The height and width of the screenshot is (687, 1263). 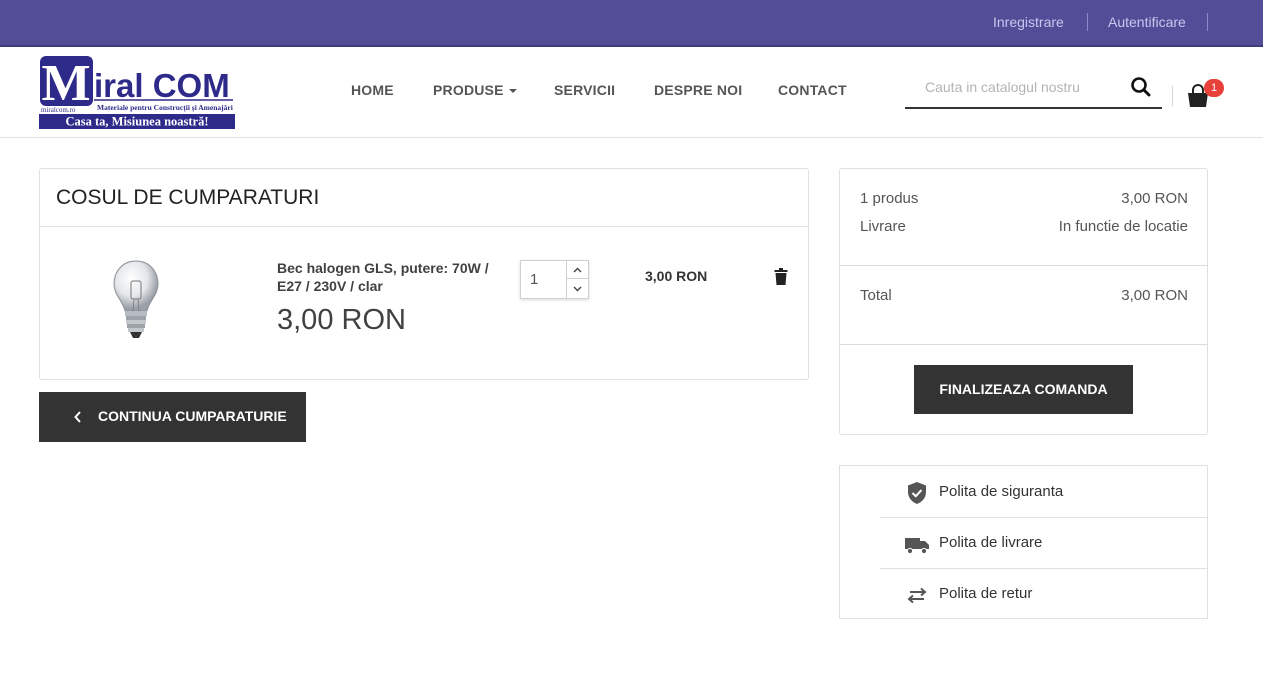 What do you see at coordinates (584, 90) in the screenshot?
I see `nav-servicii: SERVICII` at bounding box center [584, 90].